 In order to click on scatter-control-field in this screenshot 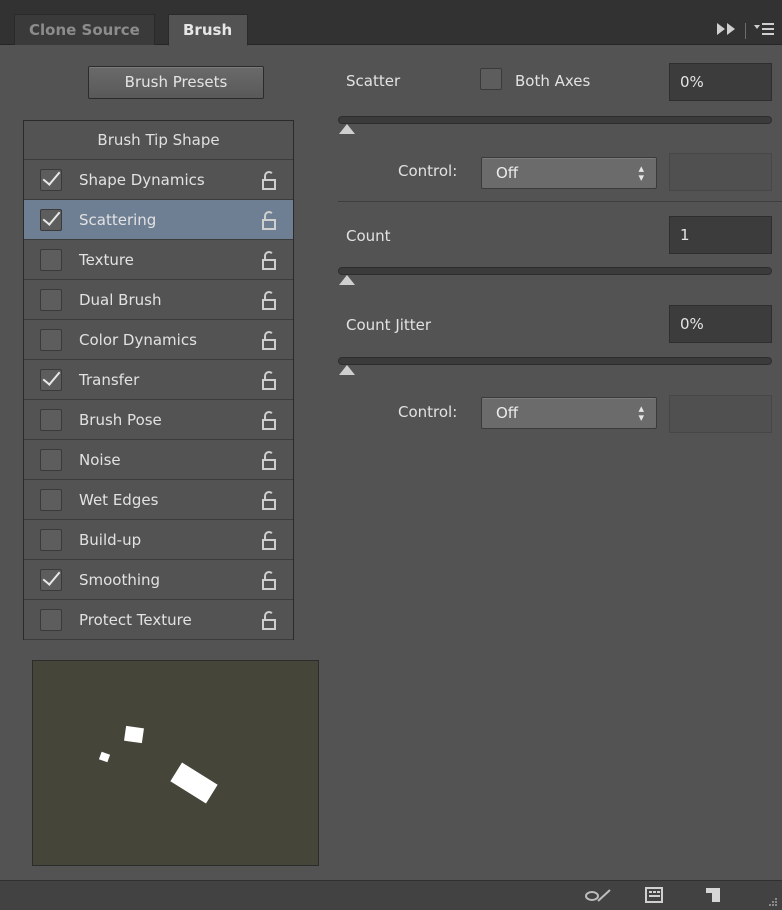, I will do `click(720, 172)`.